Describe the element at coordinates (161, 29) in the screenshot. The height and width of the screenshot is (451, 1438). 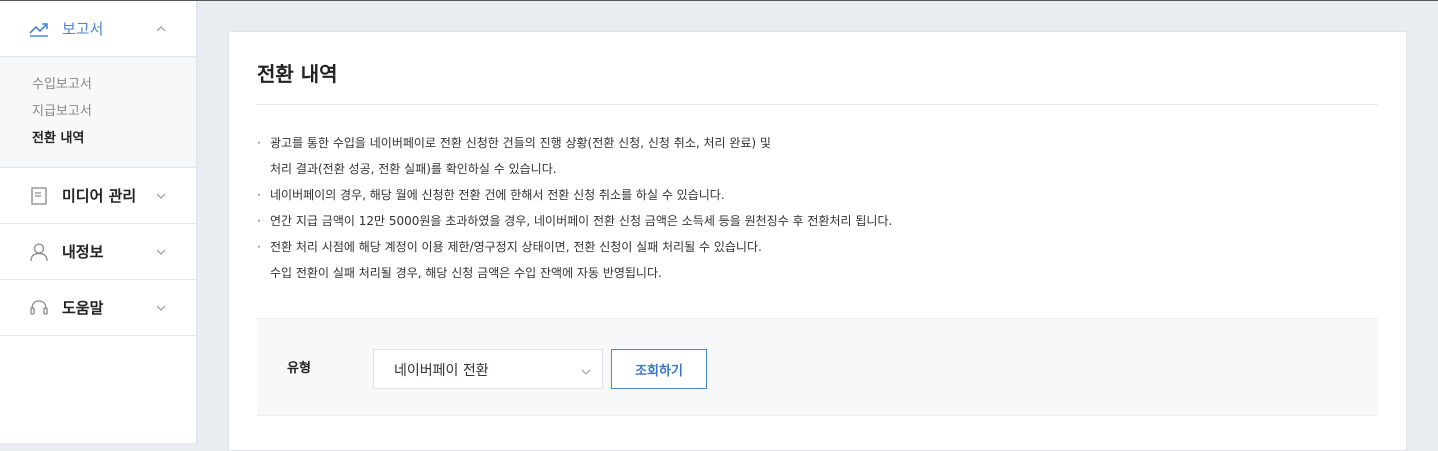
I see `chevron-up-icon` at that location.